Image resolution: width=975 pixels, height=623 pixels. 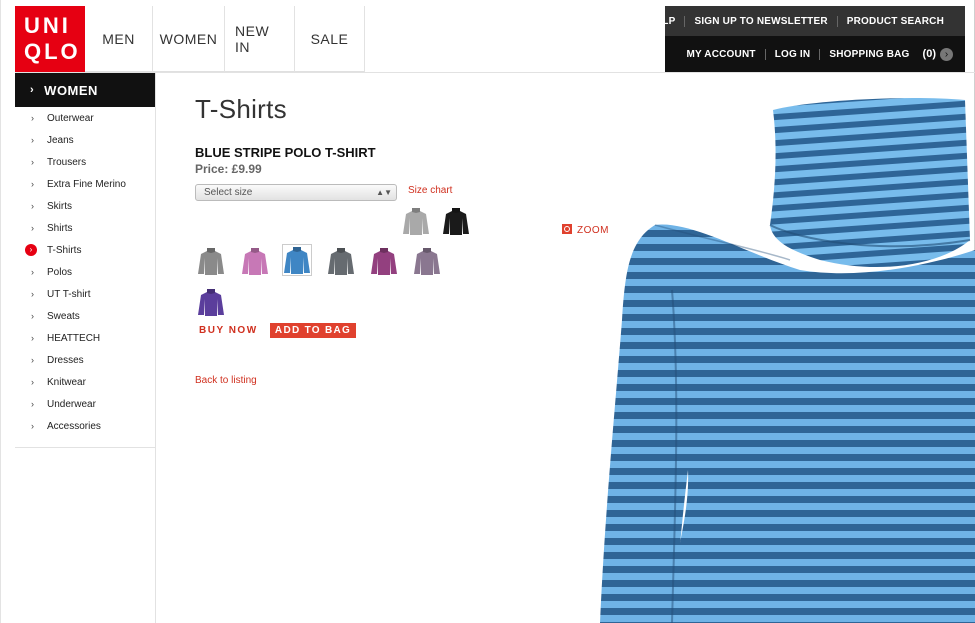 I want to click on swatch-grey, so click(x=211, y=262).